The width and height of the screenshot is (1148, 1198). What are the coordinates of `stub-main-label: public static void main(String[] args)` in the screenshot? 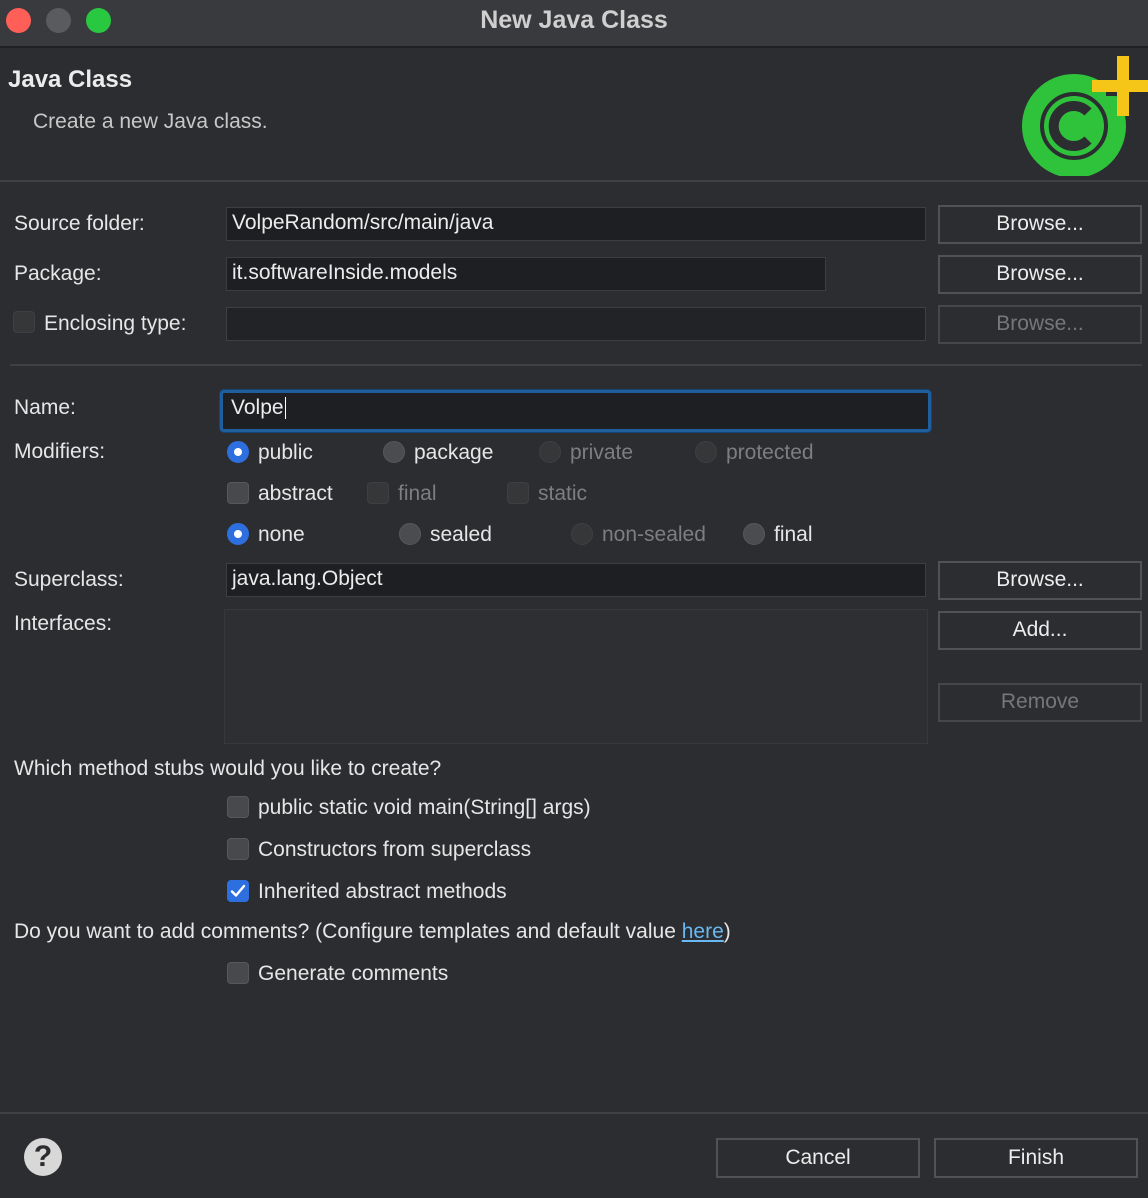 It's located at (424, 807).